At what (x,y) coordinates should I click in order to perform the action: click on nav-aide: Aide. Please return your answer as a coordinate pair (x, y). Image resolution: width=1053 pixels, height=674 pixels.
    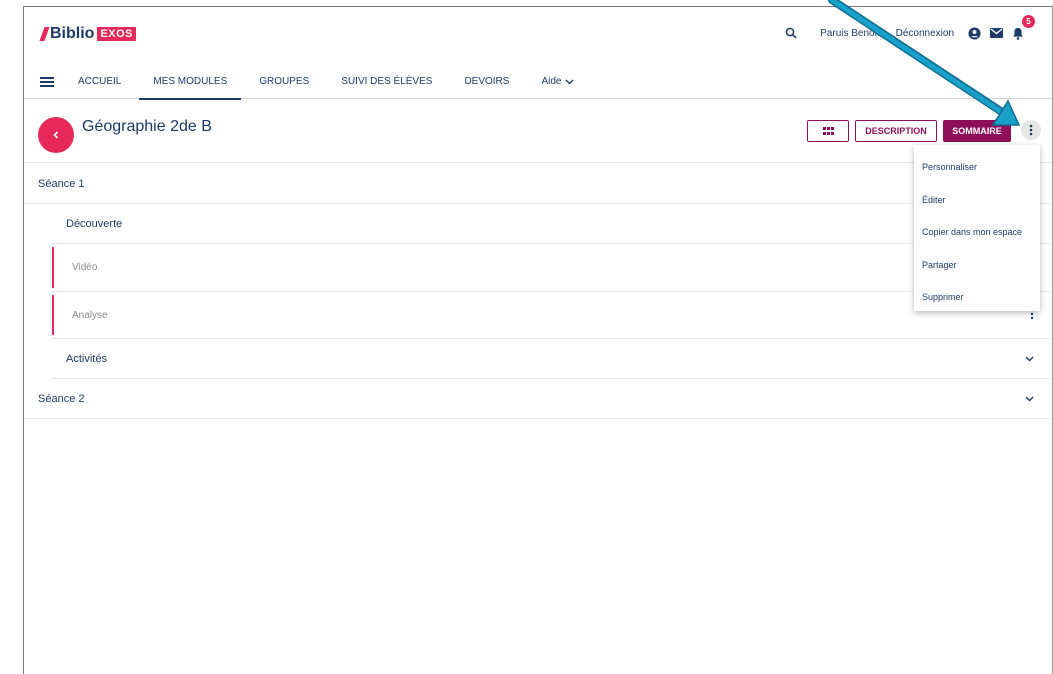
    Looking at the image, I should click on (557, 82).